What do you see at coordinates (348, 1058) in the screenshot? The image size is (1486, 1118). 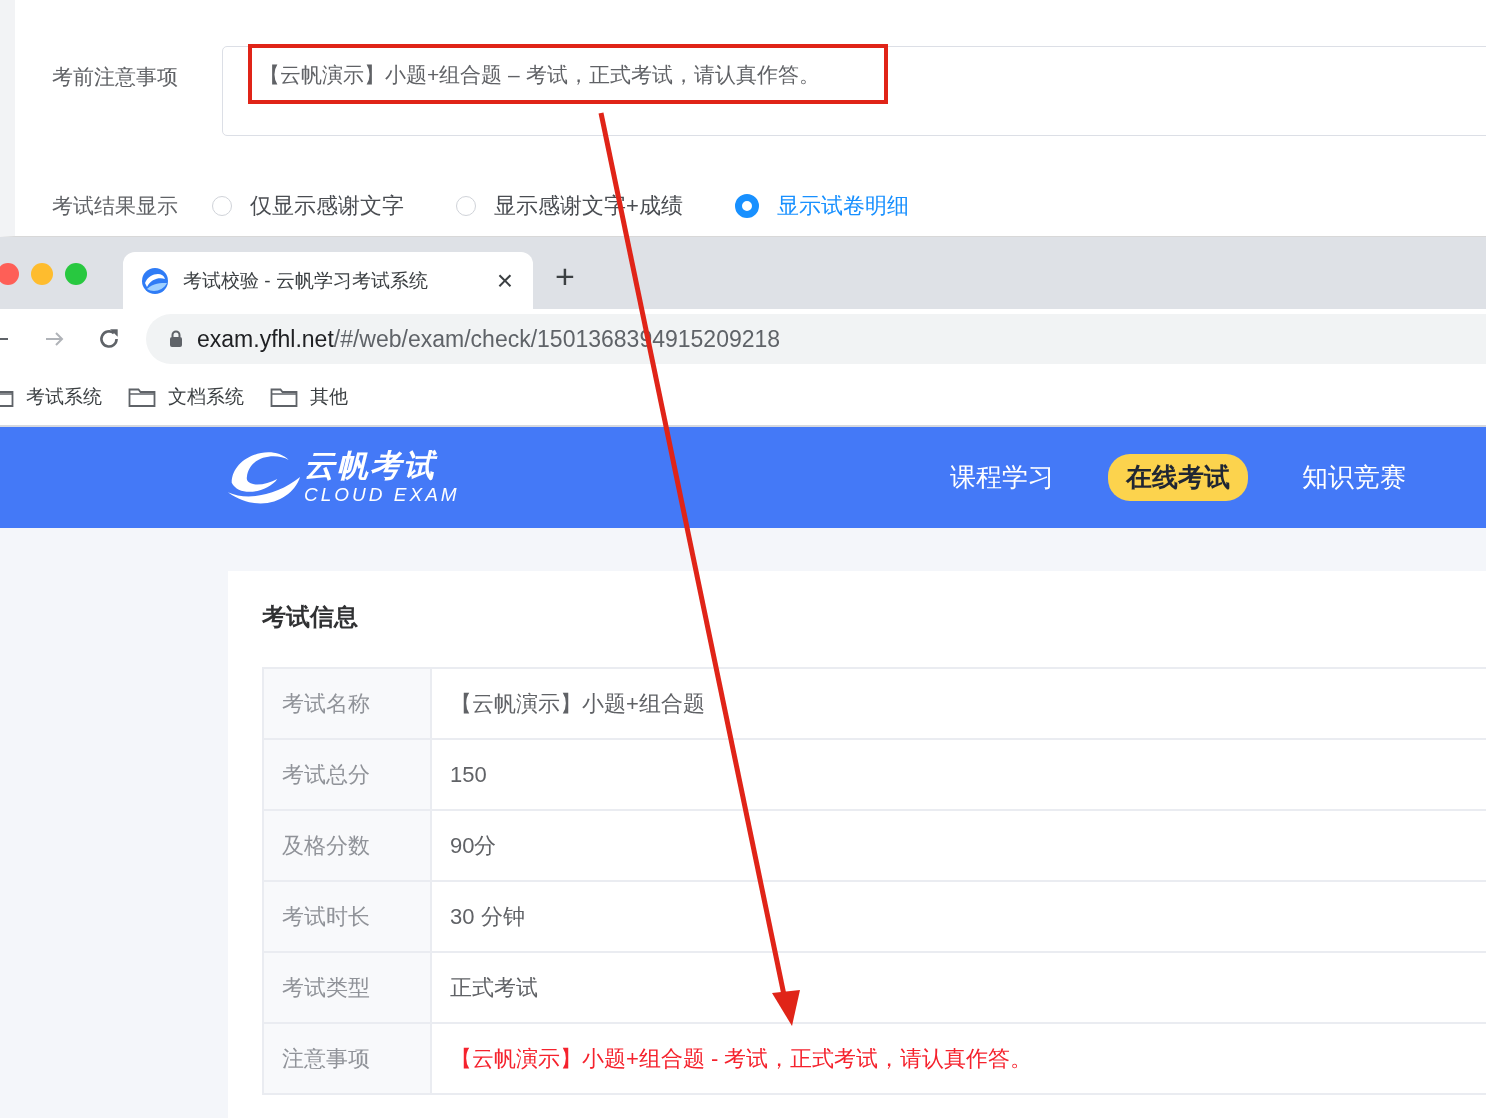 I see `table-label-cell: 注意事项` at bounding box center [348, 1058].